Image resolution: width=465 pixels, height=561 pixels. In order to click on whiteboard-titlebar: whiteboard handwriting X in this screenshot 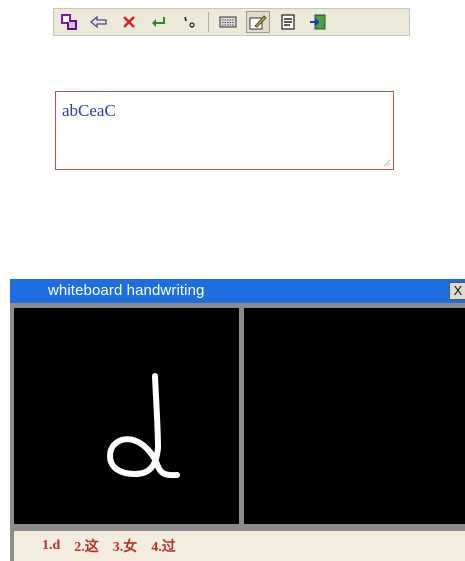, I will do `click(237, 291)`.